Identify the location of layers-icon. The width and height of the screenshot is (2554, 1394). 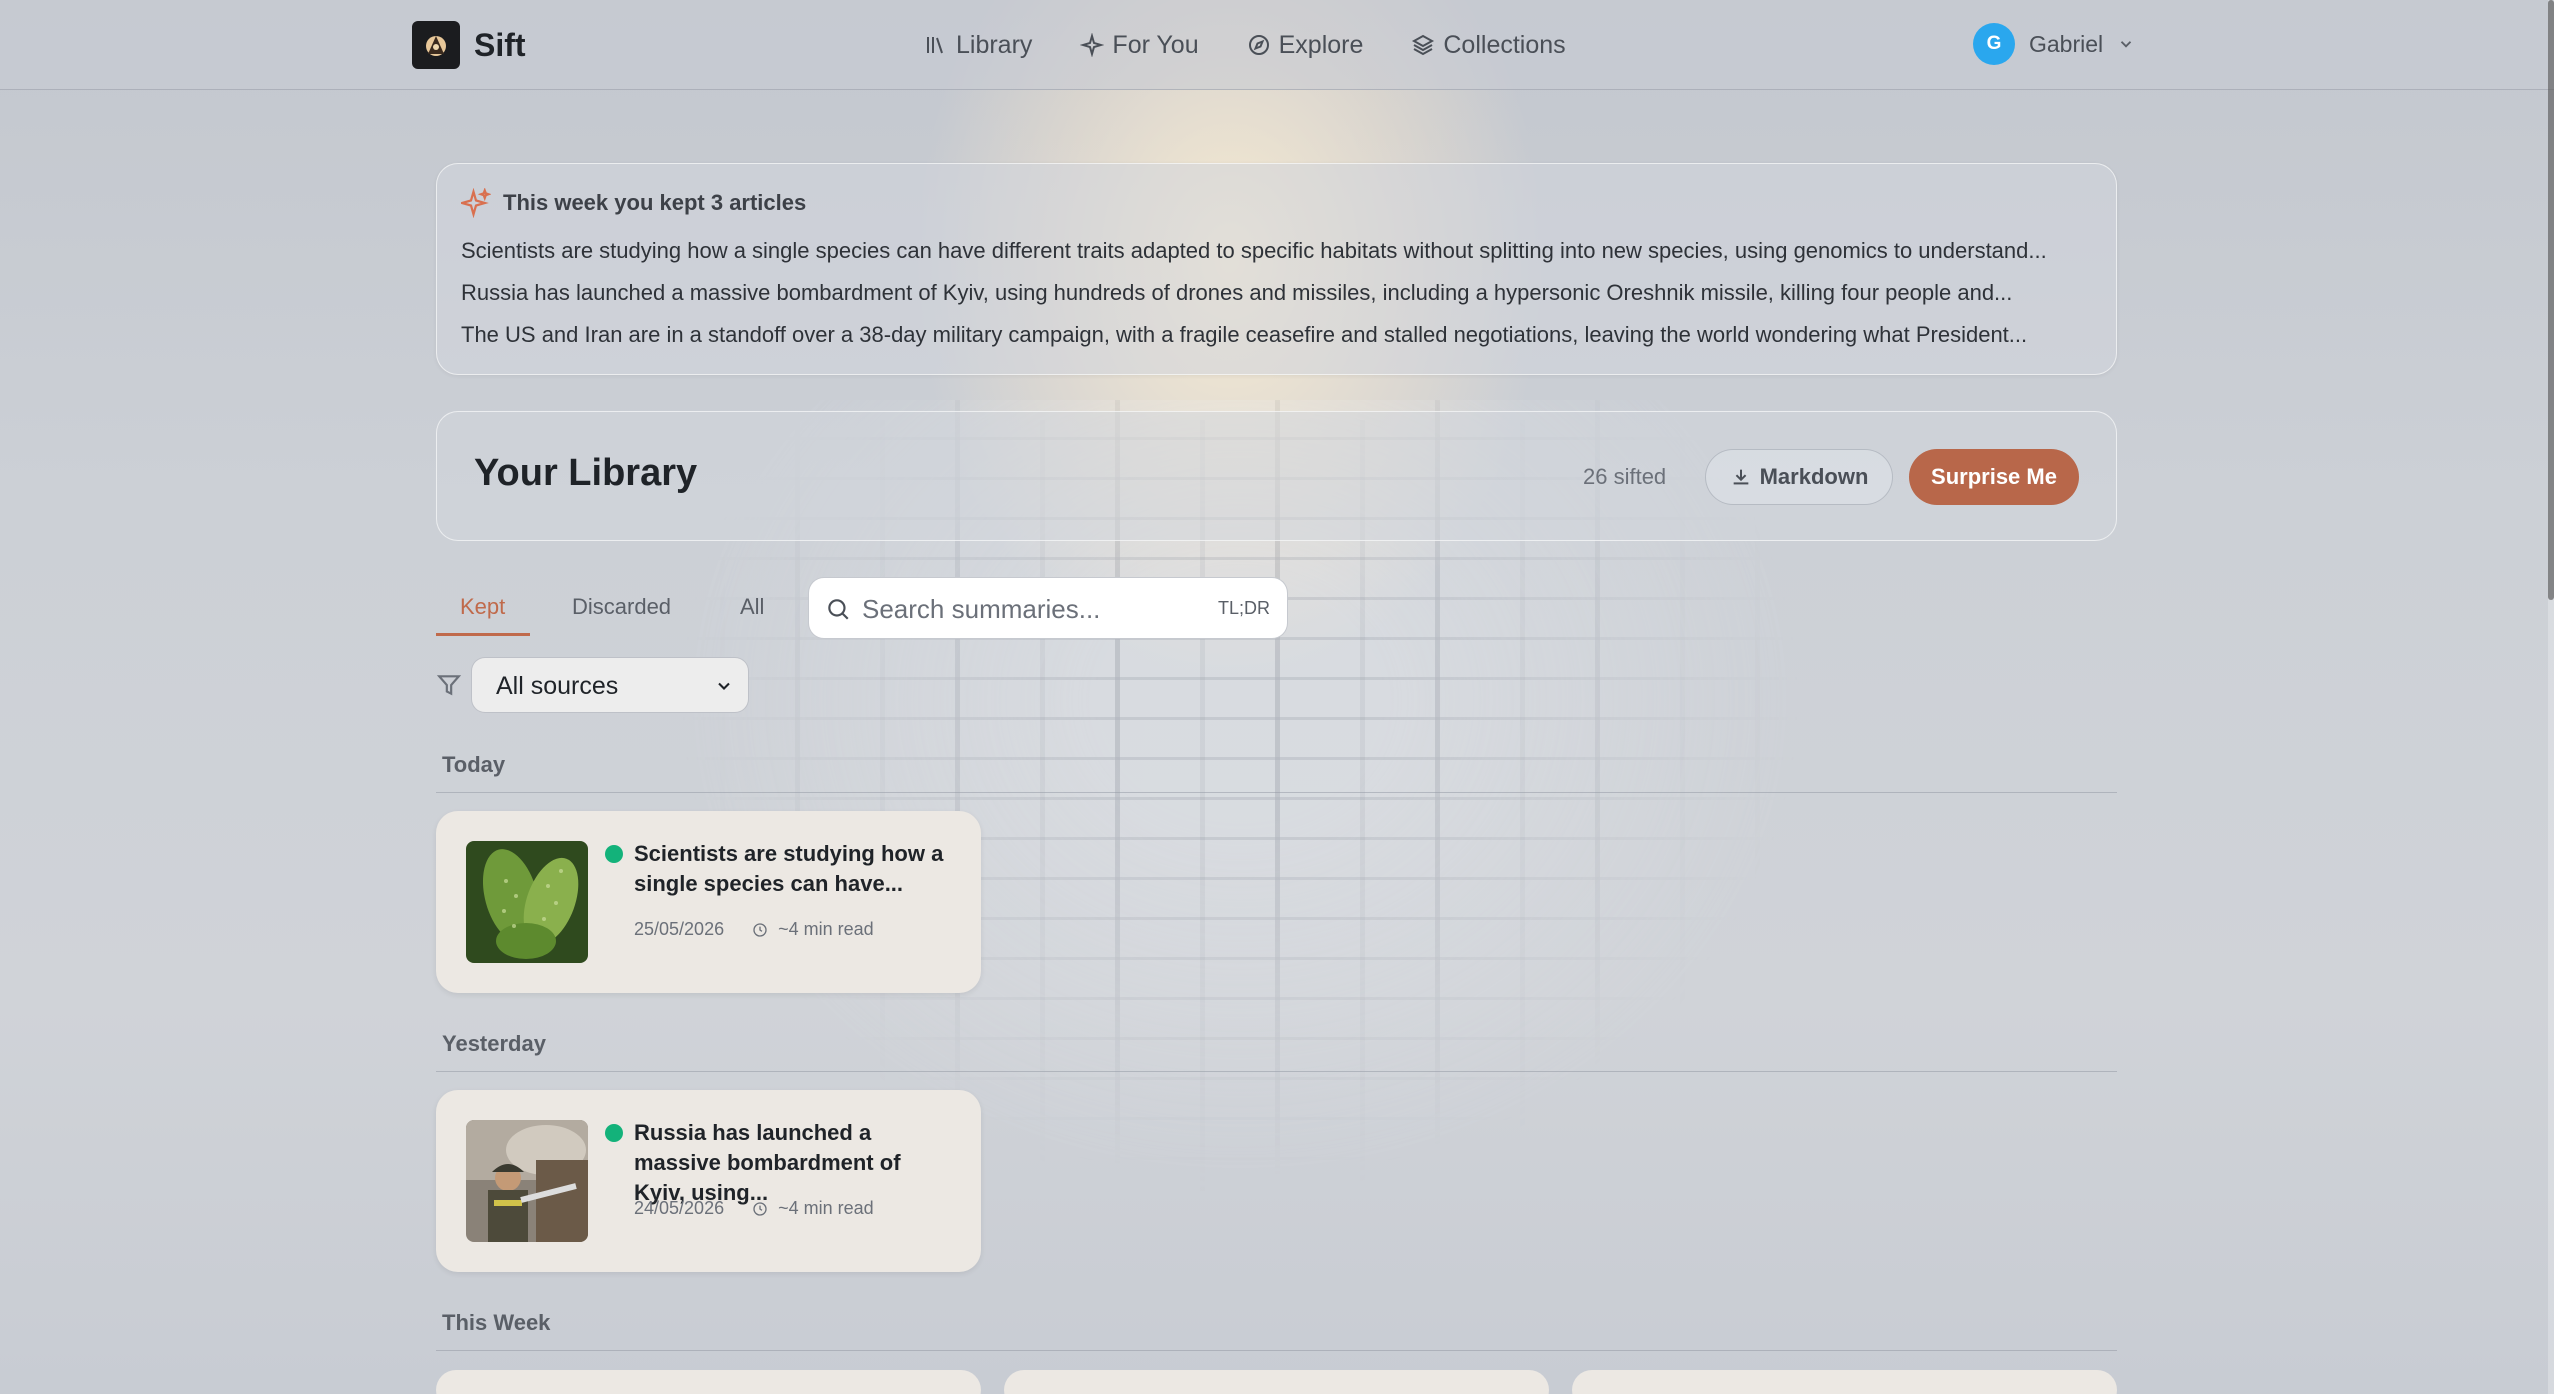
(1423, 45).